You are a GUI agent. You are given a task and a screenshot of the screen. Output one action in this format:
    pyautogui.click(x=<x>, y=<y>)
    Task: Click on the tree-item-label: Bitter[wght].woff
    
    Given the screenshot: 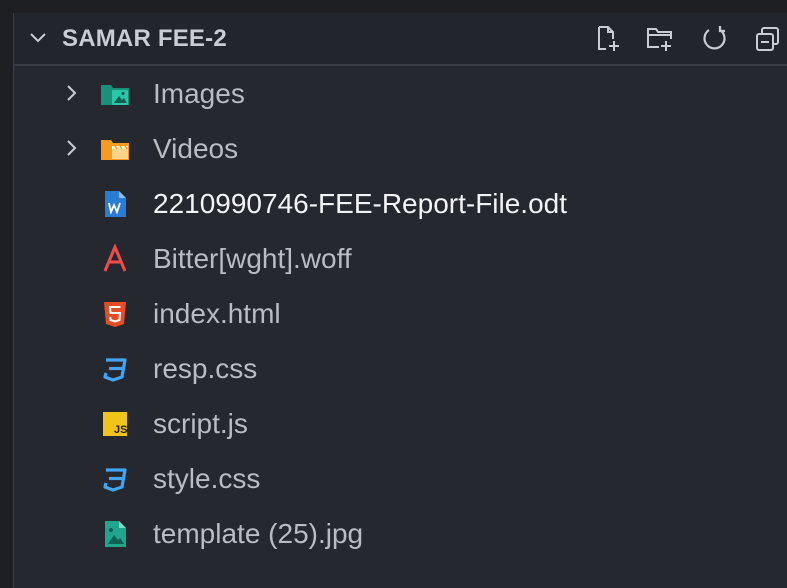 What is the action you would take?
    pyautogui.click(x=252, y=258)
    